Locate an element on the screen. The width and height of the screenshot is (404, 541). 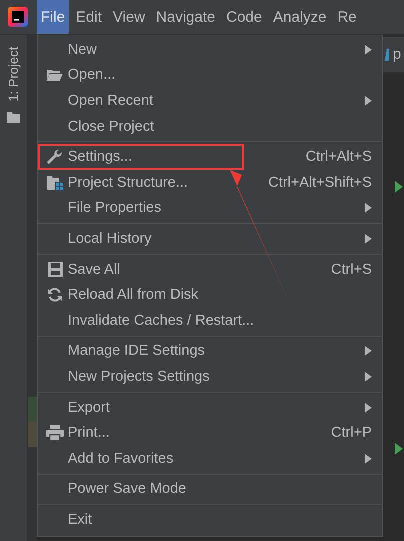
file-icon is located at coordinates (387, 54).